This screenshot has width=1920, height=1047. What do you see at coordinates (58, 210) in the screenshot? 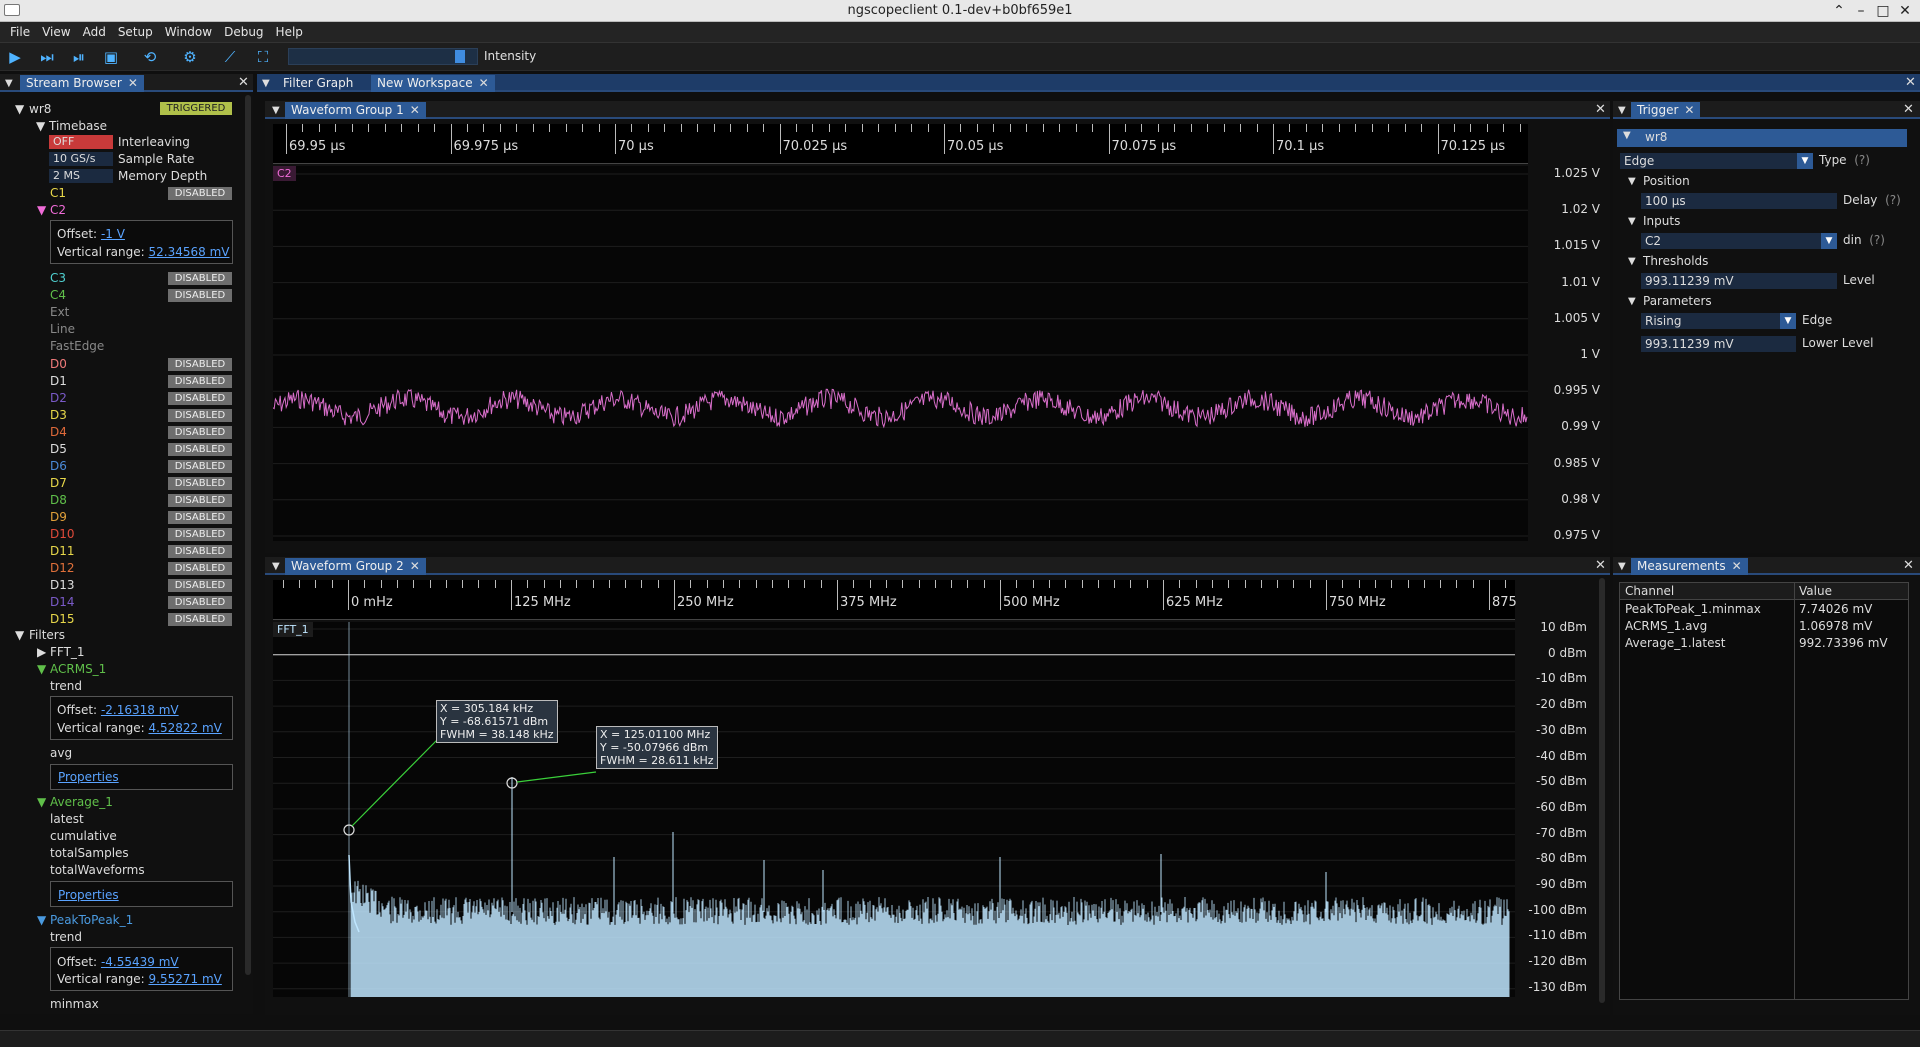
I see `channel-c2: C2` at bounding box center [58, 210].